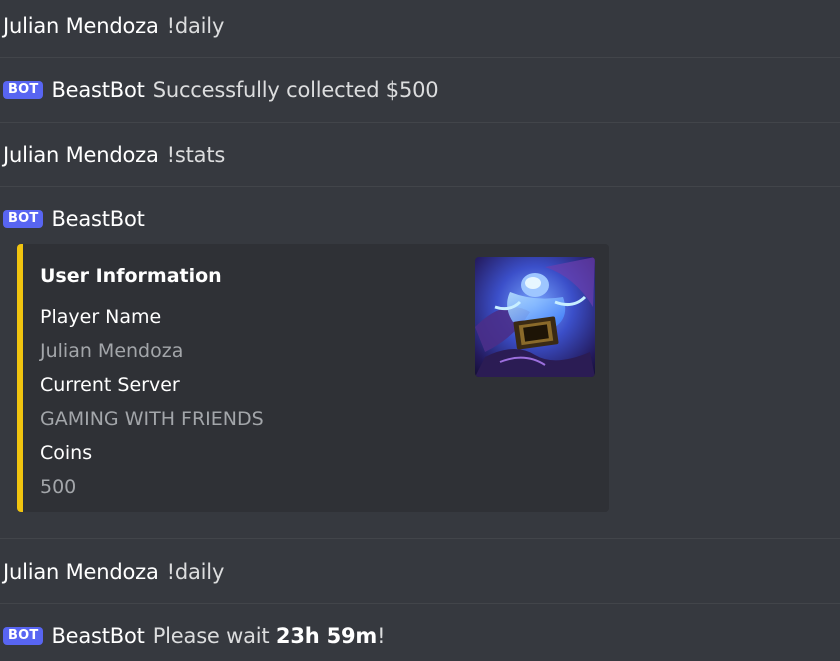  What do you see at coordinates (420, 636) in the screenshot?
I see `message-row: BOT BeastBot Please wait 23h 59m!` at bounding box center [420, 636].